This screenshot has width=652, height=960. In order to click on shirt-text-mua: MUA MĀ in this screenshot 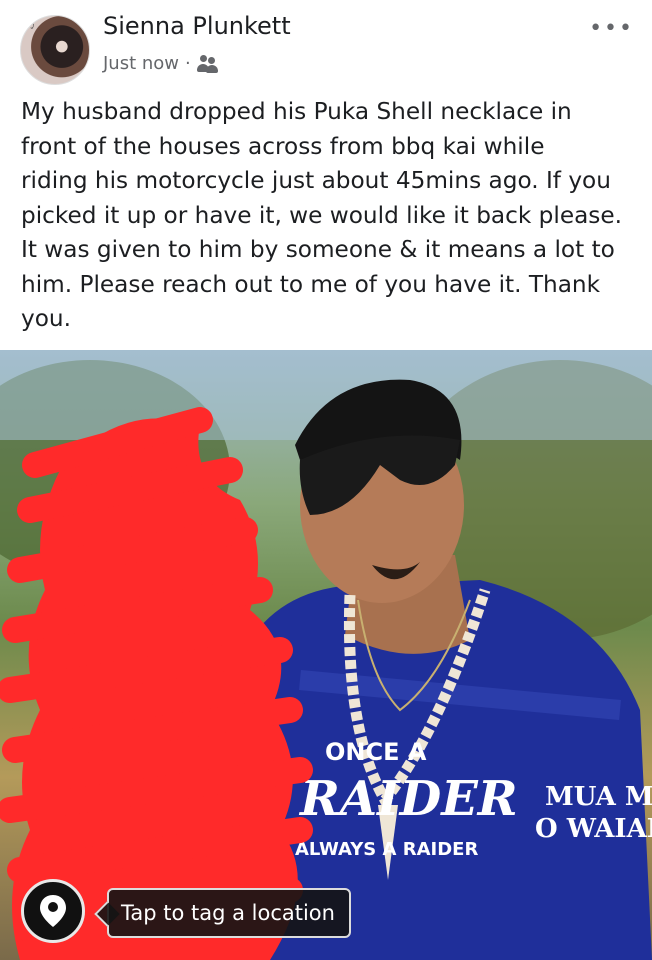, I will do `click(598, 796)`.